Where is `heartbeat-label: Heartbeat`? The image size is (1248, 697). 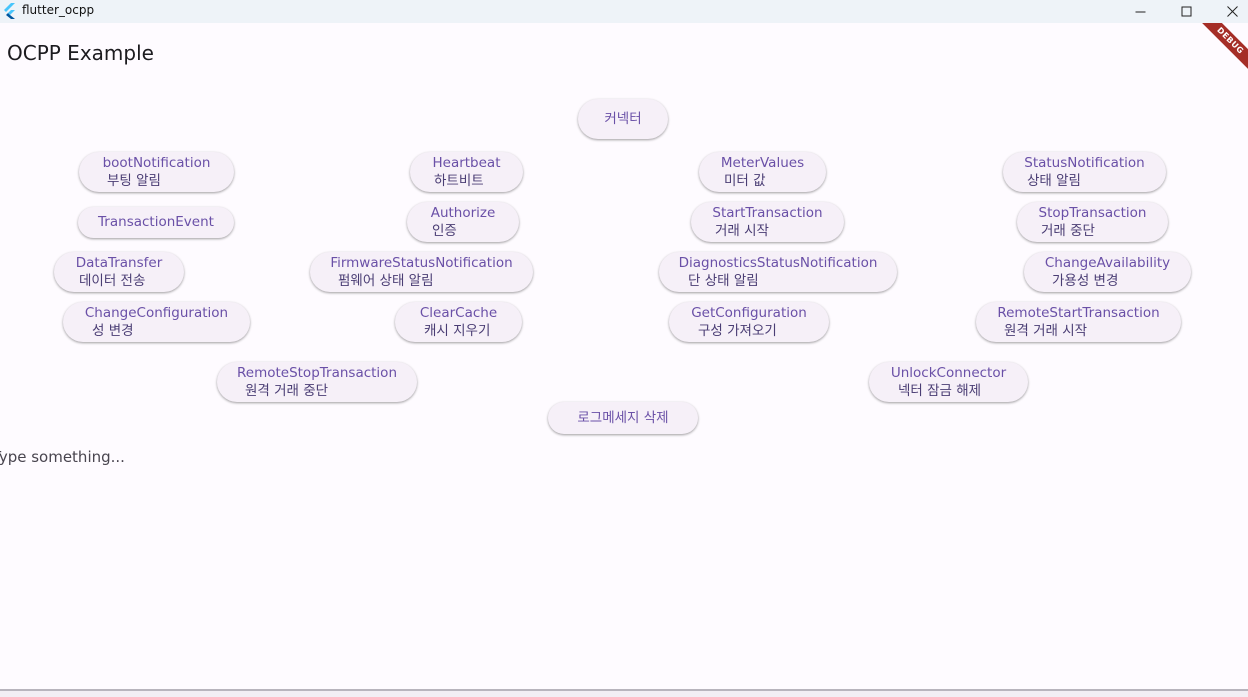 heartbeat-label: Heartbeat is located at coordinates (466, 163).